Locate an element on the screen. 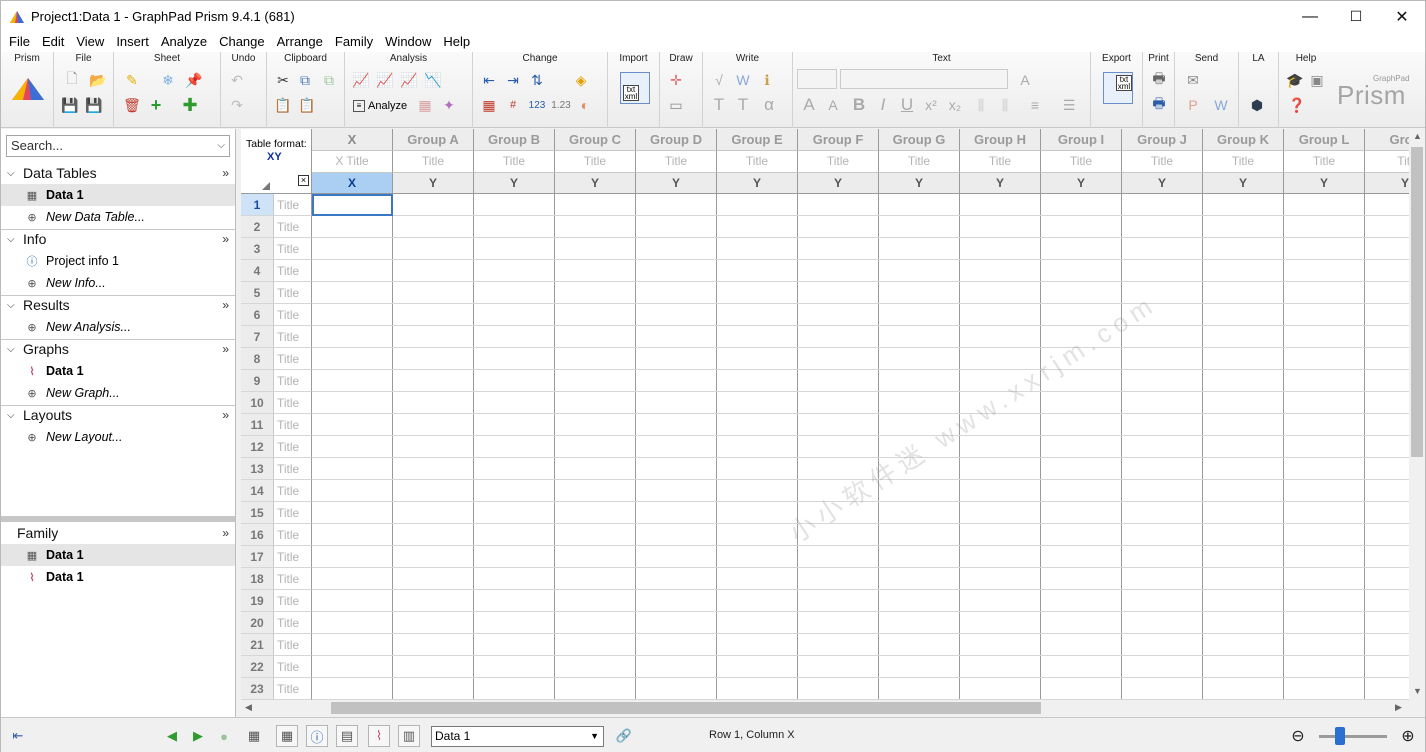  column-header: X is located at coordinates (352, 140).